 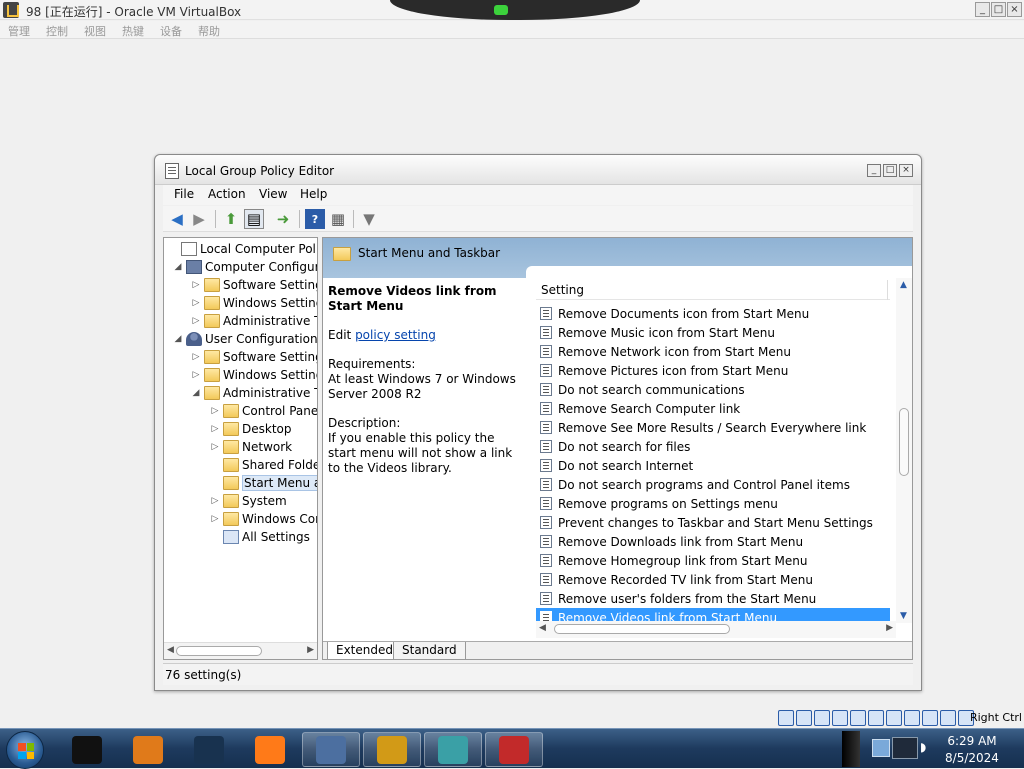 I want to click on cpu-icon, so click(x=930, y=718).